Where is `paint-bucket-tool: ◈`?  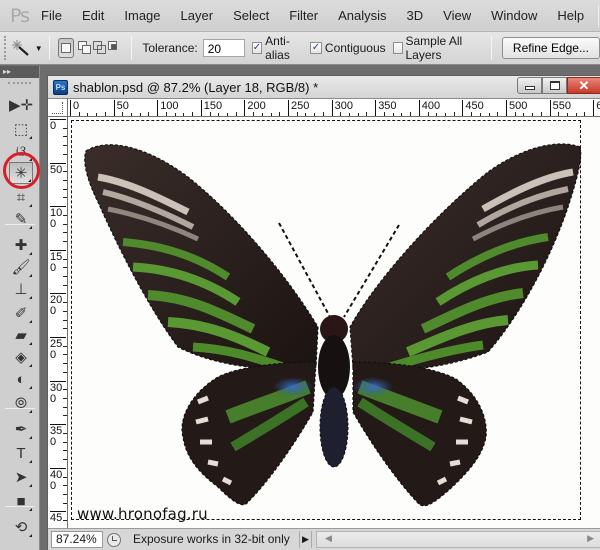 paint-bucket-tool: ◈ is located at coordinates (21, 357).